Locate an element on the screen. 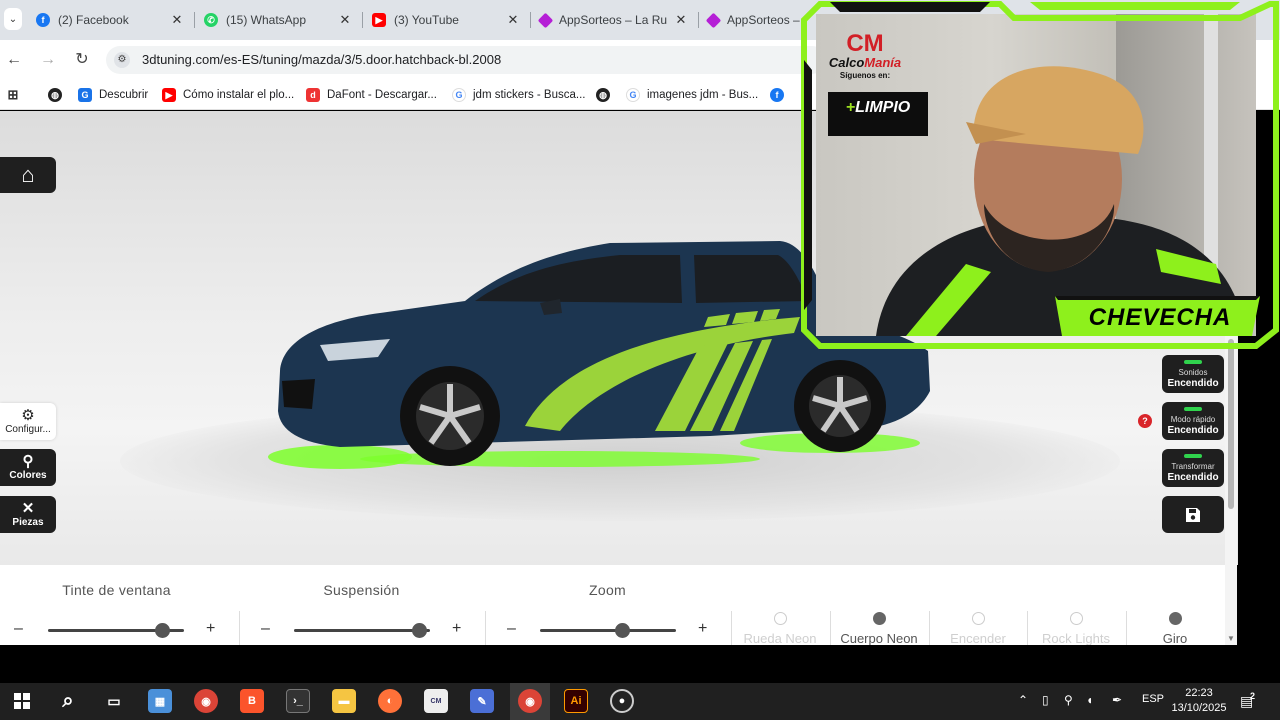 Image resolution: width=1280 pixels, height=720 pixels. sponsor-logo: +LIMPIO is located at coordinates (878, 114).